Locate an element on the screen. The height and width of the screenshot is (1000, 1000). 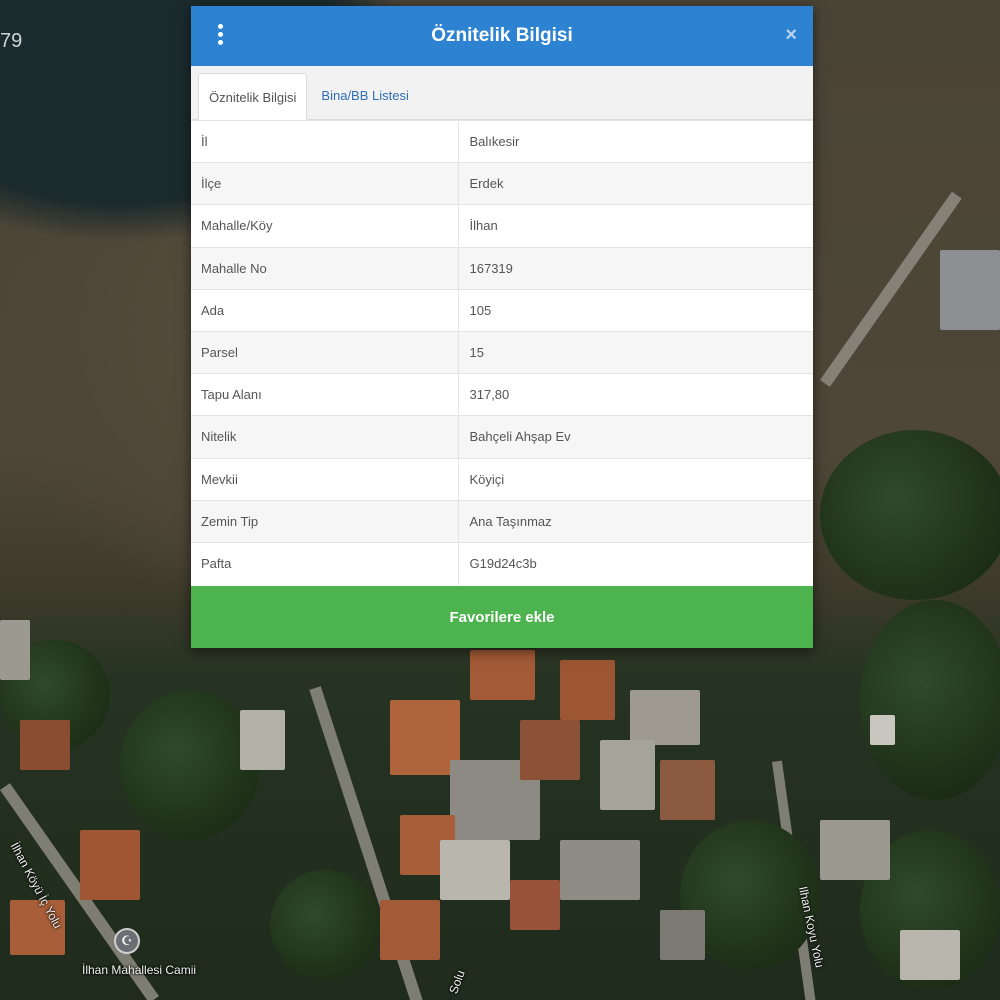
dialog-tabs: Öznitelik Bilgisi Bina/BB Listesi is located at coordinates (502, 93).